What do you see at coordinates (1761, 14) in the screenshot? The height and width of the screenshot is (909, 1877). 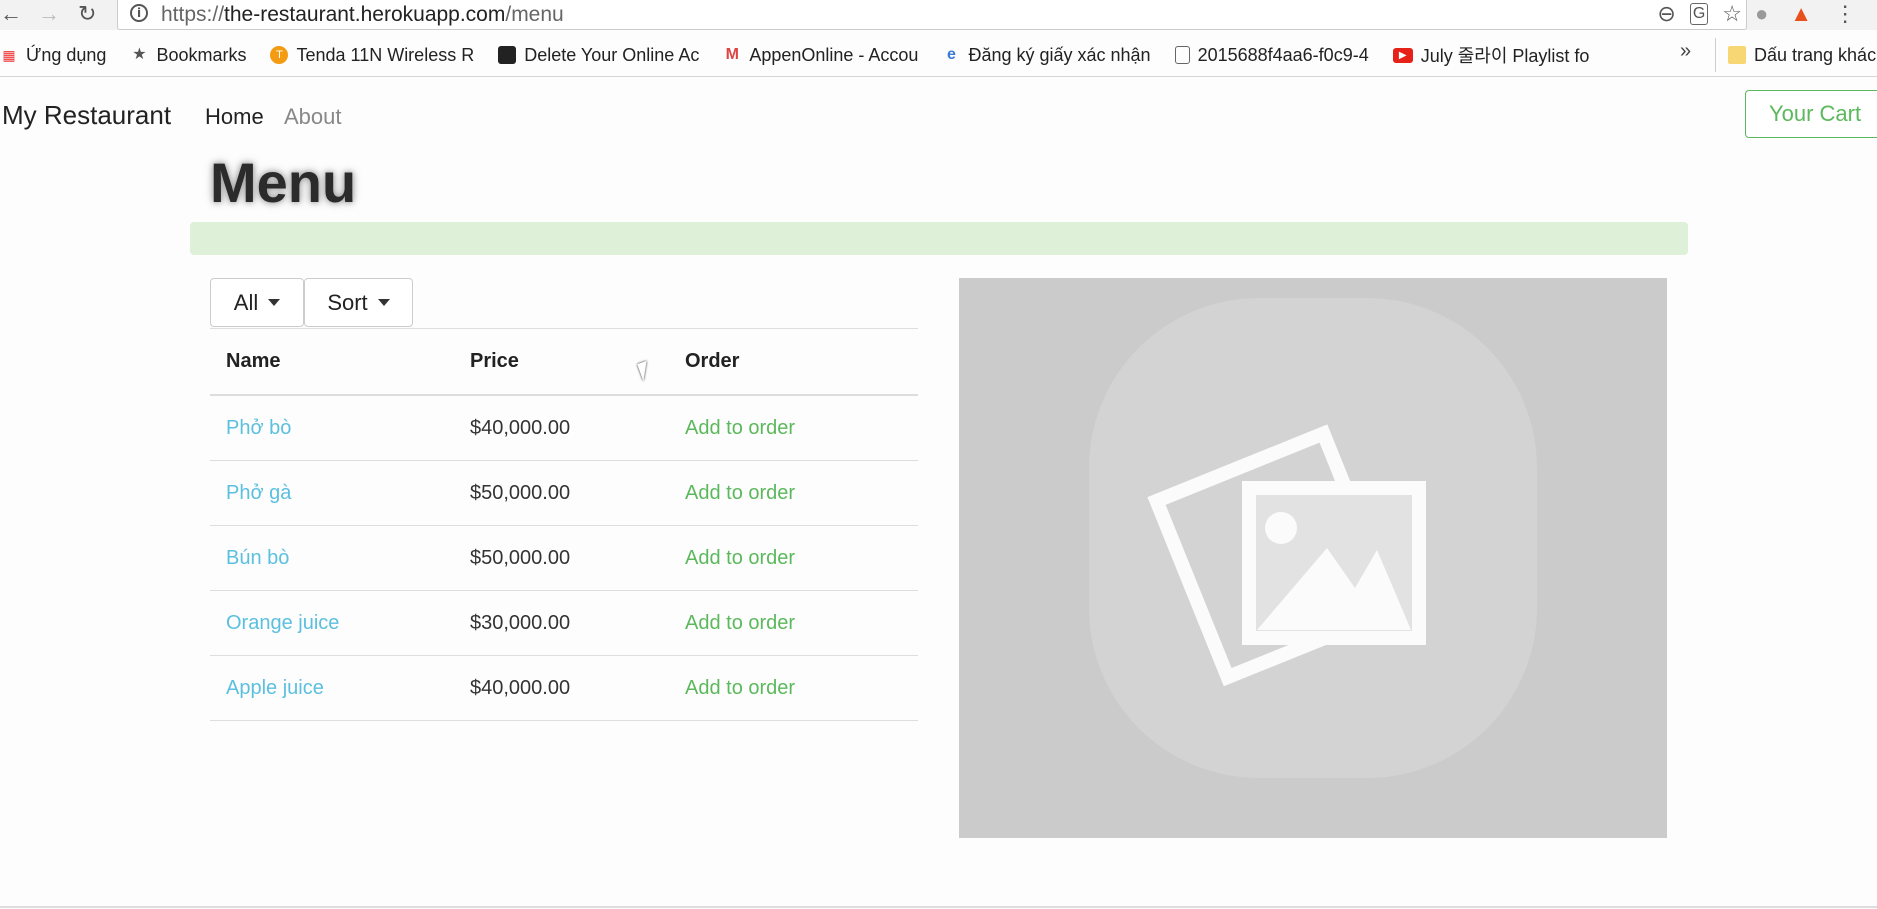 I see `extension-globe-icon: ●` at bounding box center [1761, 14].